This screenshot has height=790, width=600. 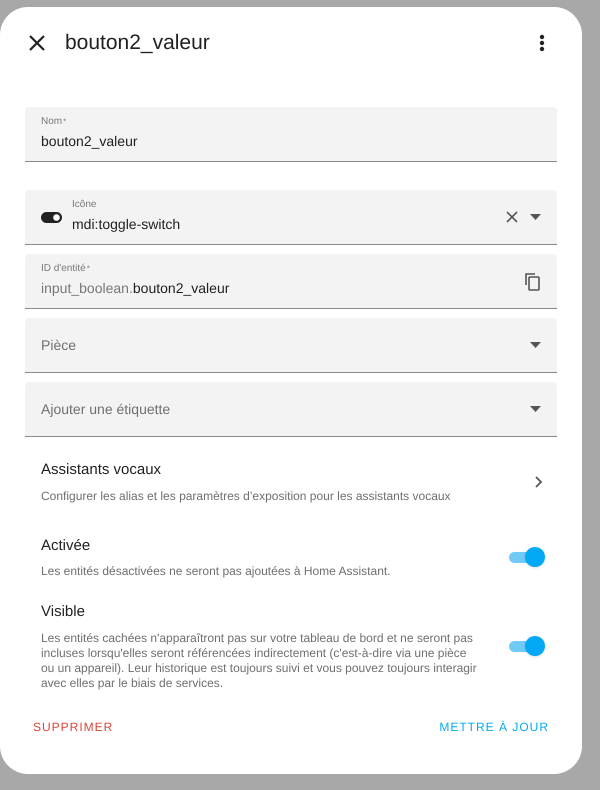 What do you see at coordinates (494, 727) in the screenshot?
I see `update-button: METTRE À JOUR` at bounding box center [494, 727].